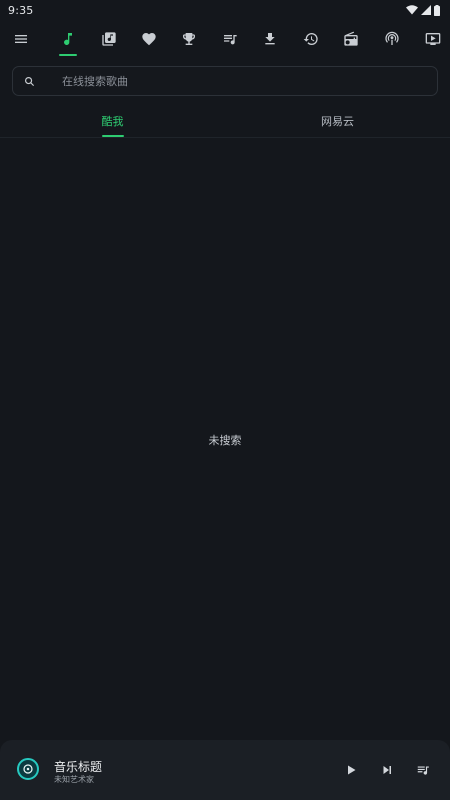 This screenshot has height=800, width=450. I want to click on signal-icon, so click(426, 10).